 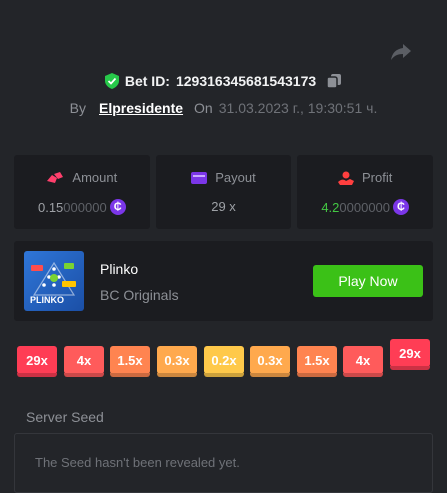 What do you see at coordinates (203, 108) in the screenshot?
I see `on-label: On` at bounding box center [203, 108].